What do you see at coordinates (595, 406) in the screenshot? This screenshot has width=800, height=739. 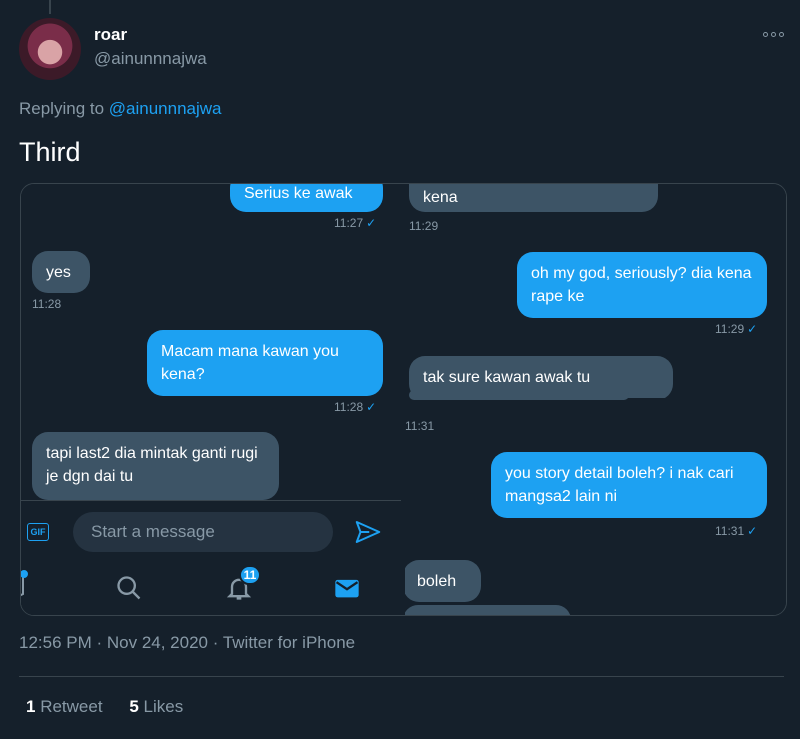 I see `screenshot-seam` at bounding box center [595, 406].